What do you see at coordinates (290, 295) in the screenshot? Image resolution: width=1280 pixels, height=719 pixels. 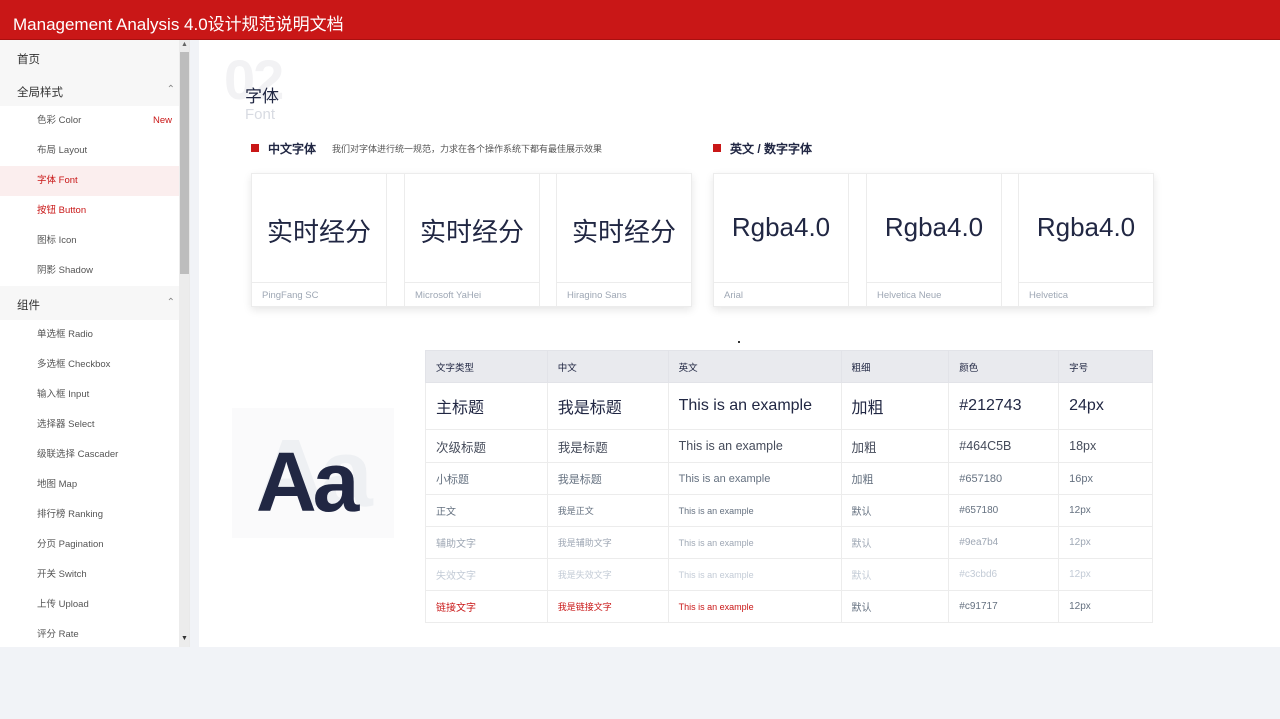 I see `font-name: PingFang SC` at bounding box center [290, 295].